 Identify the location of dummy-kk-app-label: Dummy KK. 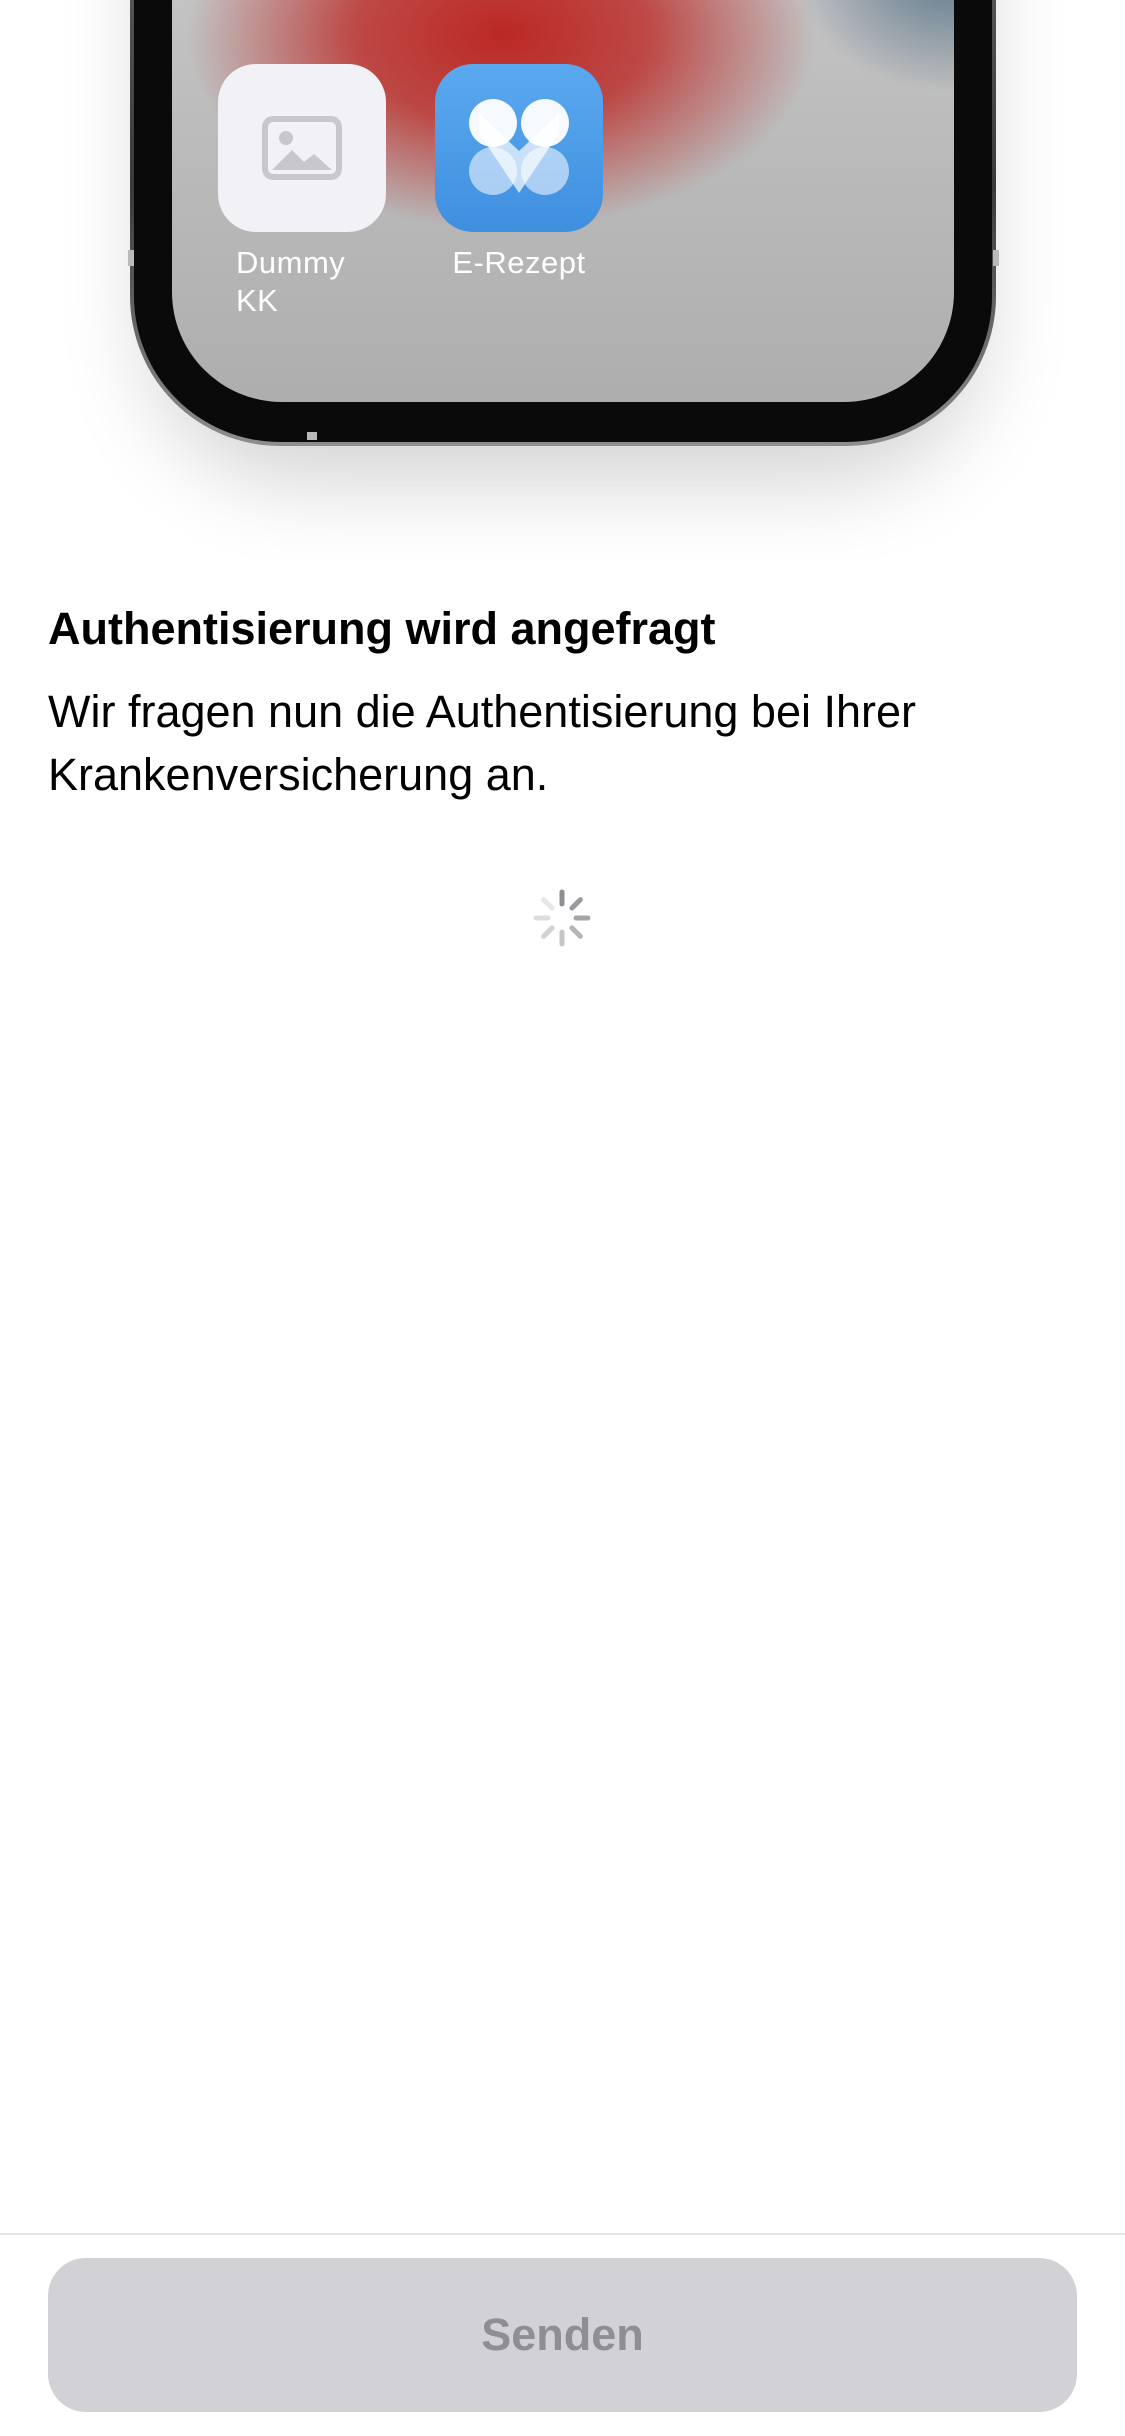
(306, 282).